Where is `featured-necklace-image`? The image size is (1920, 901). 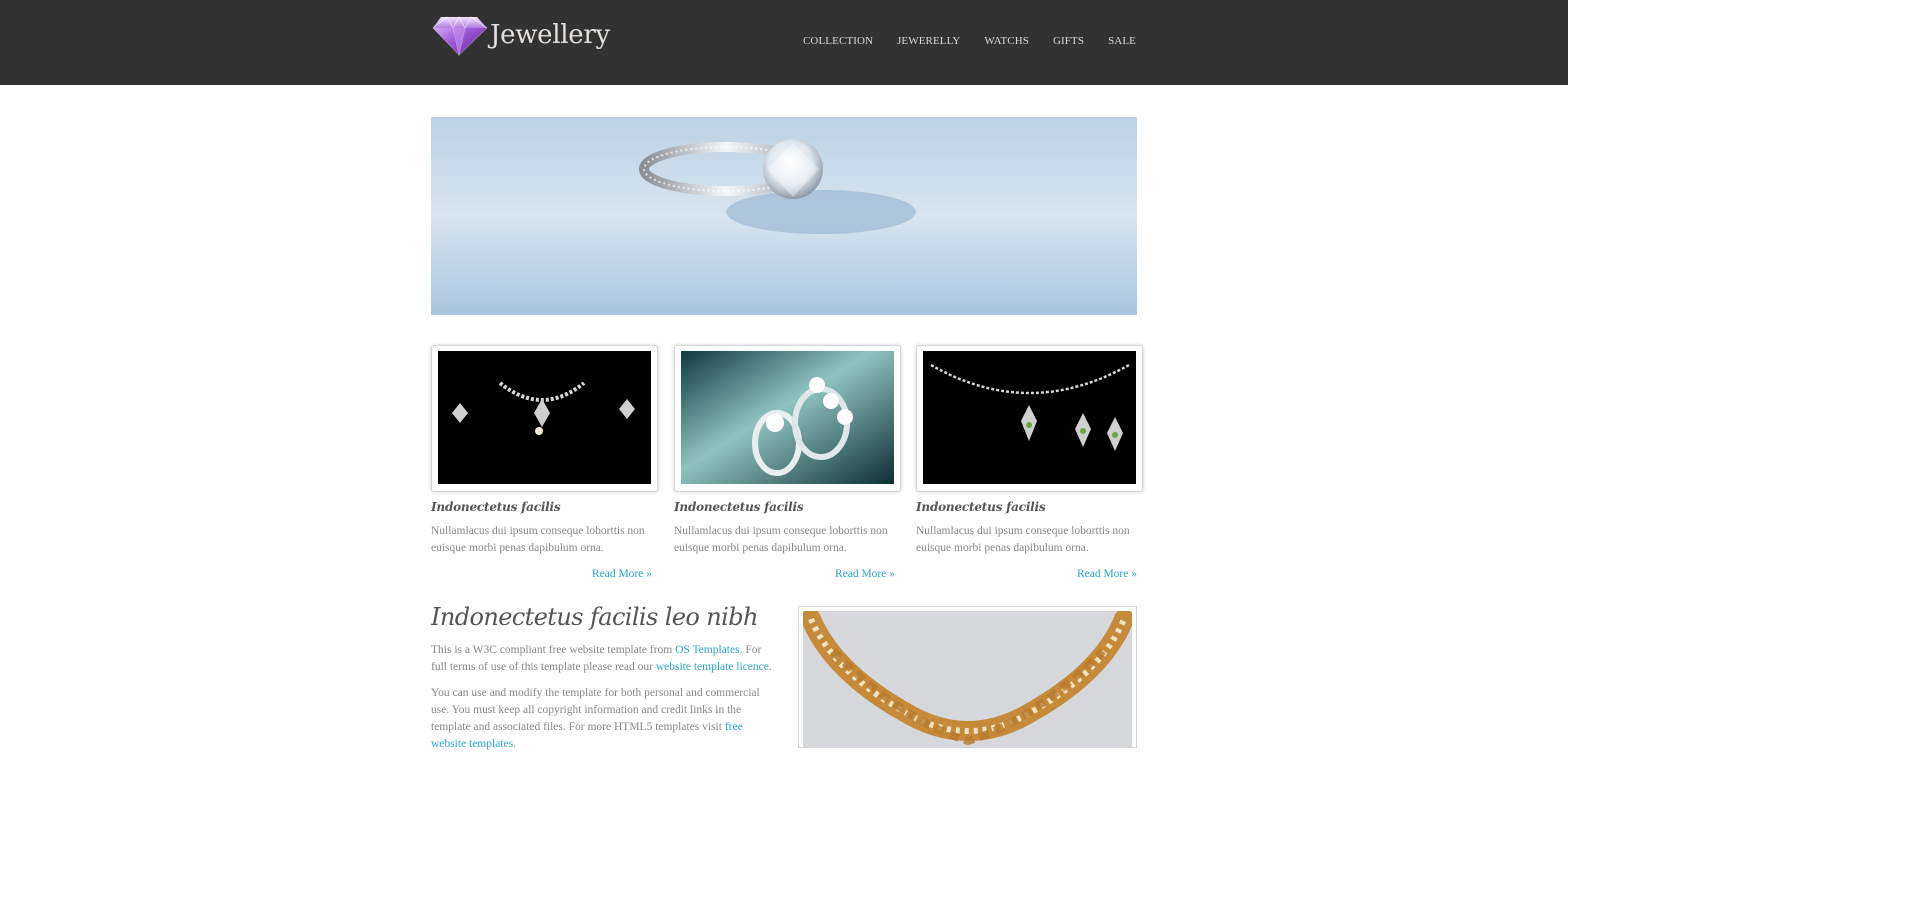 featured-necklace-image is located at coordinates (967, 677).